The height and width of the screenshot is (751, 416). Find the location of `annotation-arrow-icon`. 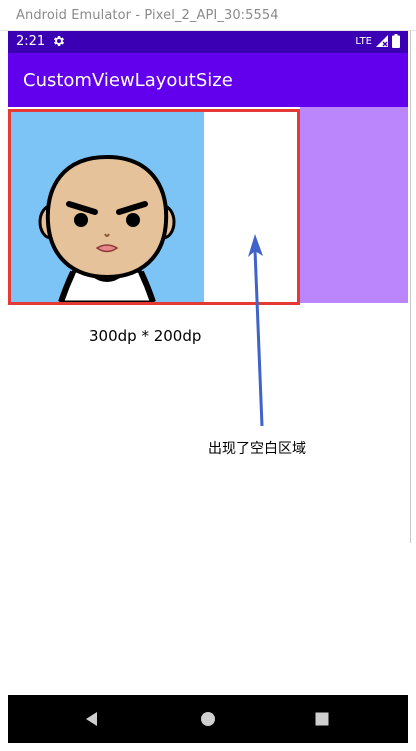

annotation-arrow-icon is located at coordinates (256, 330).